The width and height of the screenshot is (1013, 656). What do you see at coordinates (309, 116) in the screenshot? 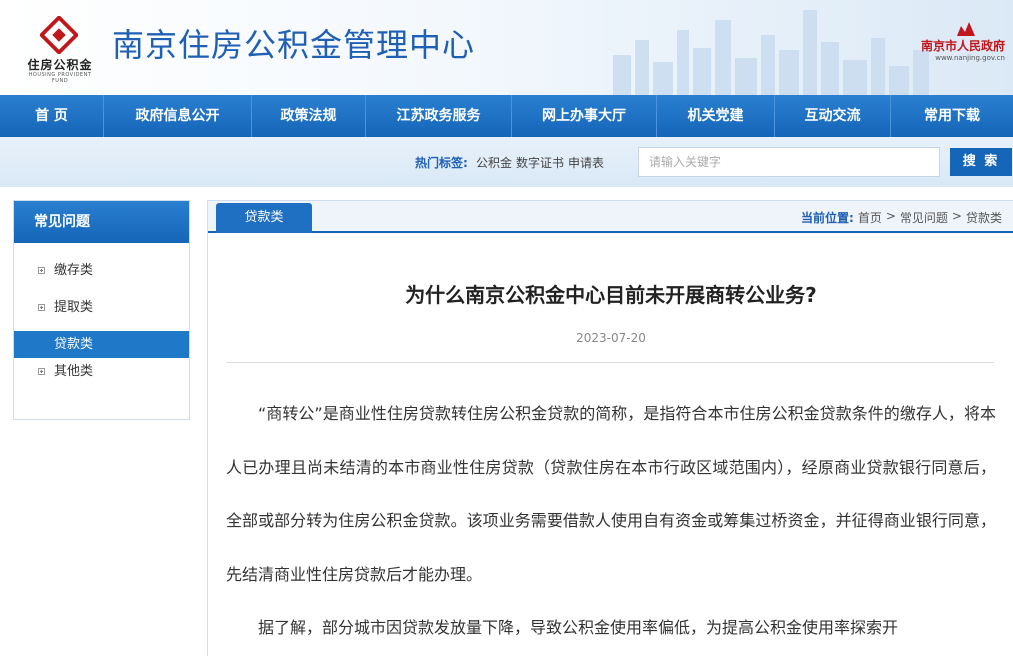
I see `nav-item-policies: 政策法规` at bounding box center [309, 116].